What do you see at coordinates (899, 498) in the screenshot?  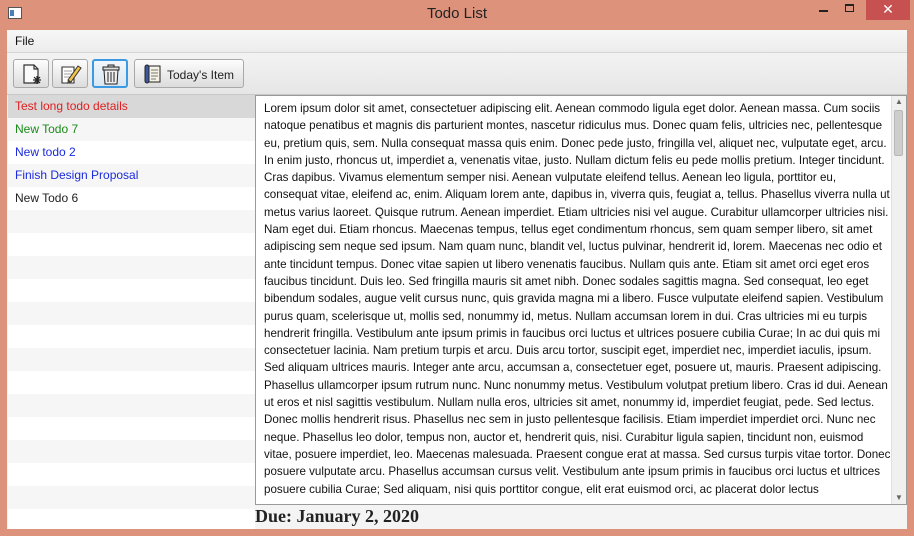 I see `scroll-down-arrow-icon: ▼` at bounding box center [899, 498].